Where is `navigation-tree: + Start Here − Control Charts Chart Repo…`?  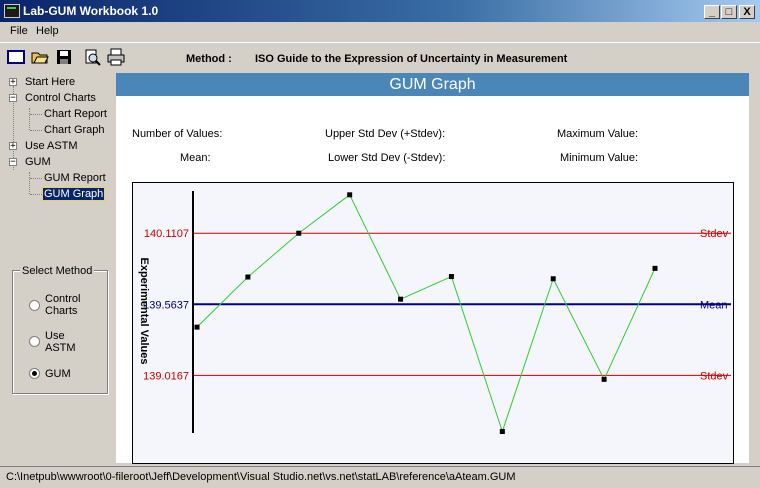
navigation-tree: + Start Here − Control Charts Chart Repo… is located at coordinates (57, 141).